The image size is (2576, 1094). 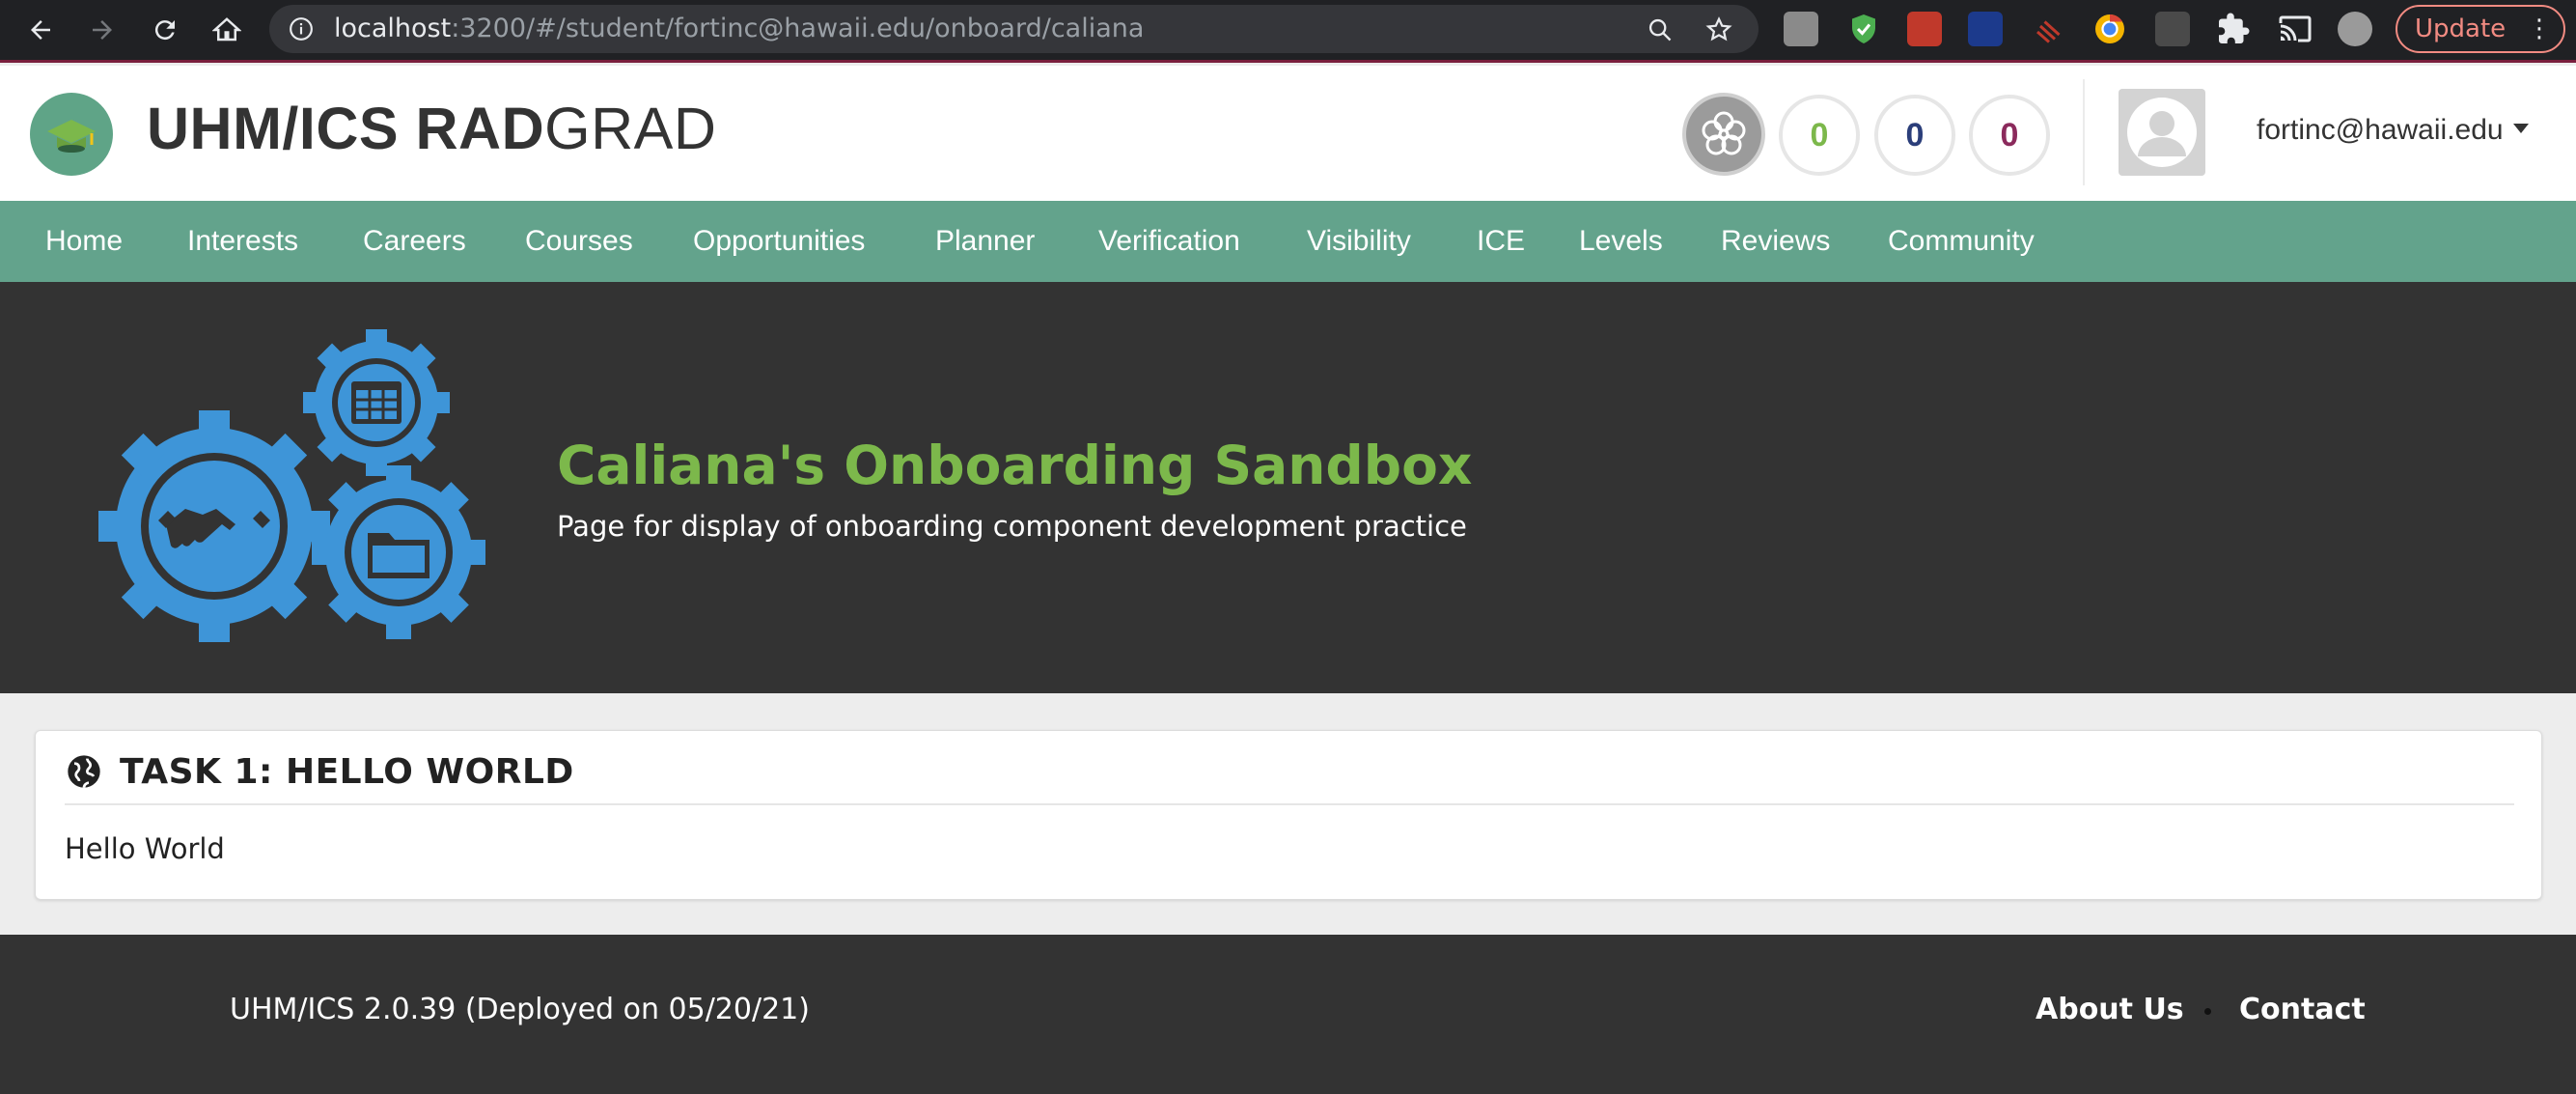 I want to click on kebab-menu-icon: ⋮, so click(x=2539, y=29).